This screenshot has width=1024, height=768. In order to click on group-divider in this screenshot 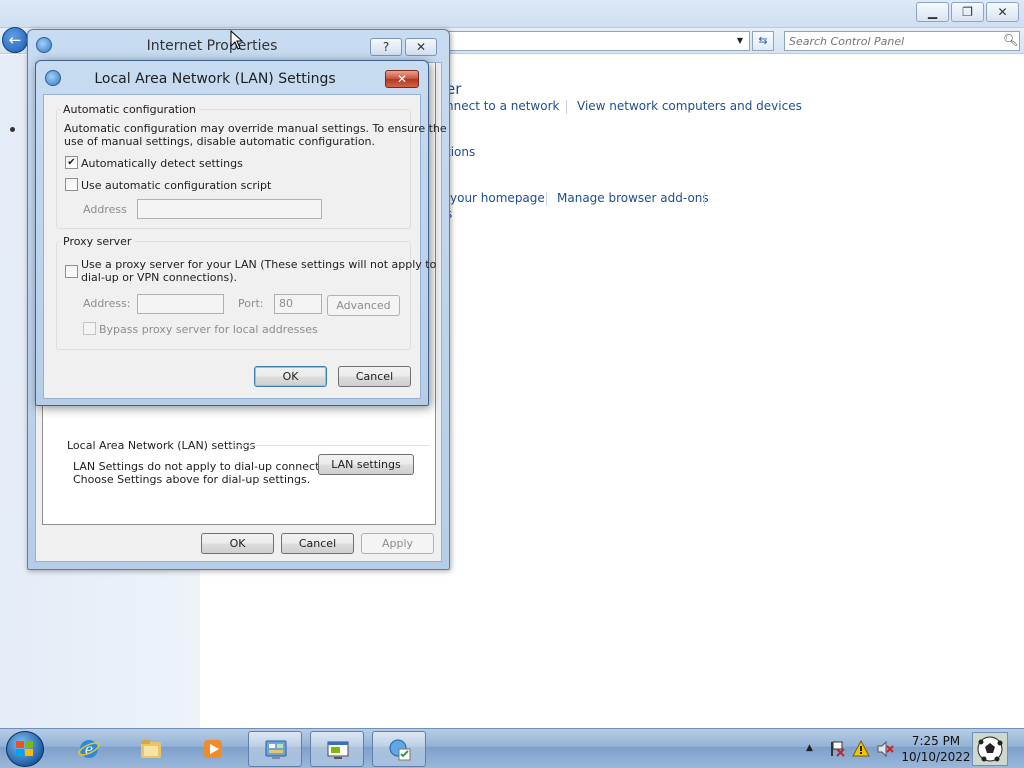, I will do `click(329, 445)`.